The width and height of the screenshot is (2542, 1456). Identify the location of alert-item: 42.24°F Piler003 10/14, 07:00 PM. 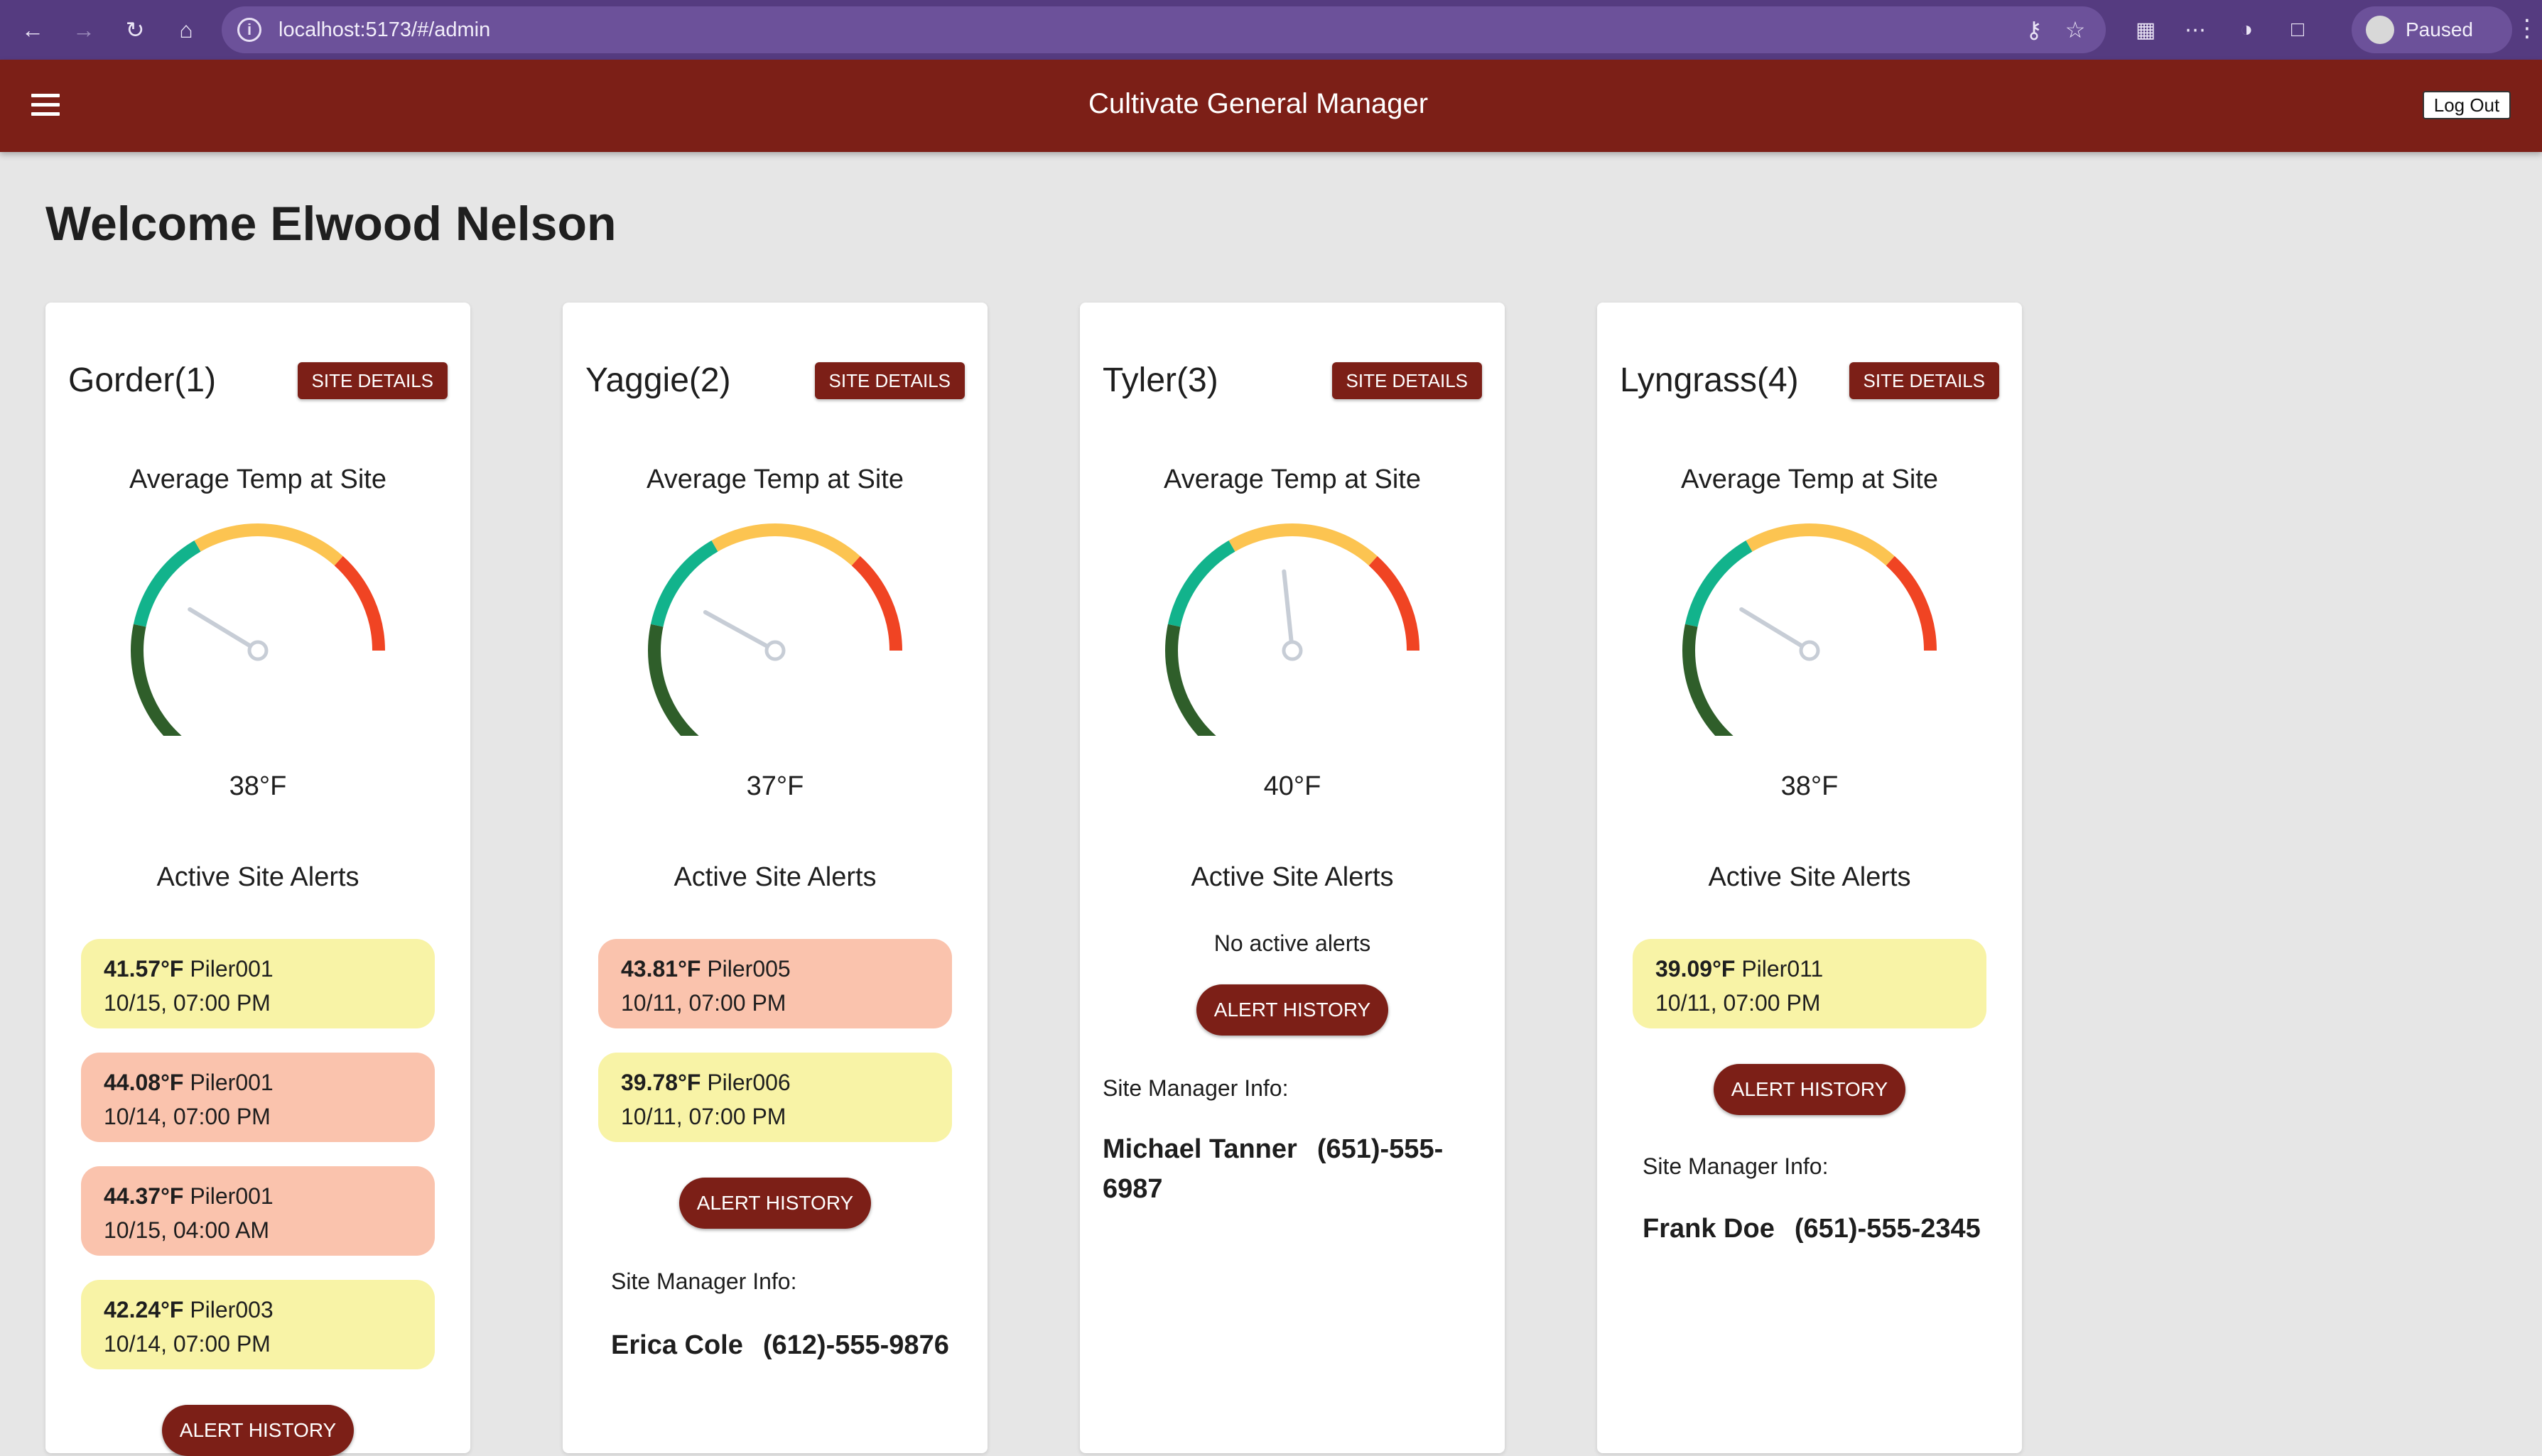
(258, 1324).